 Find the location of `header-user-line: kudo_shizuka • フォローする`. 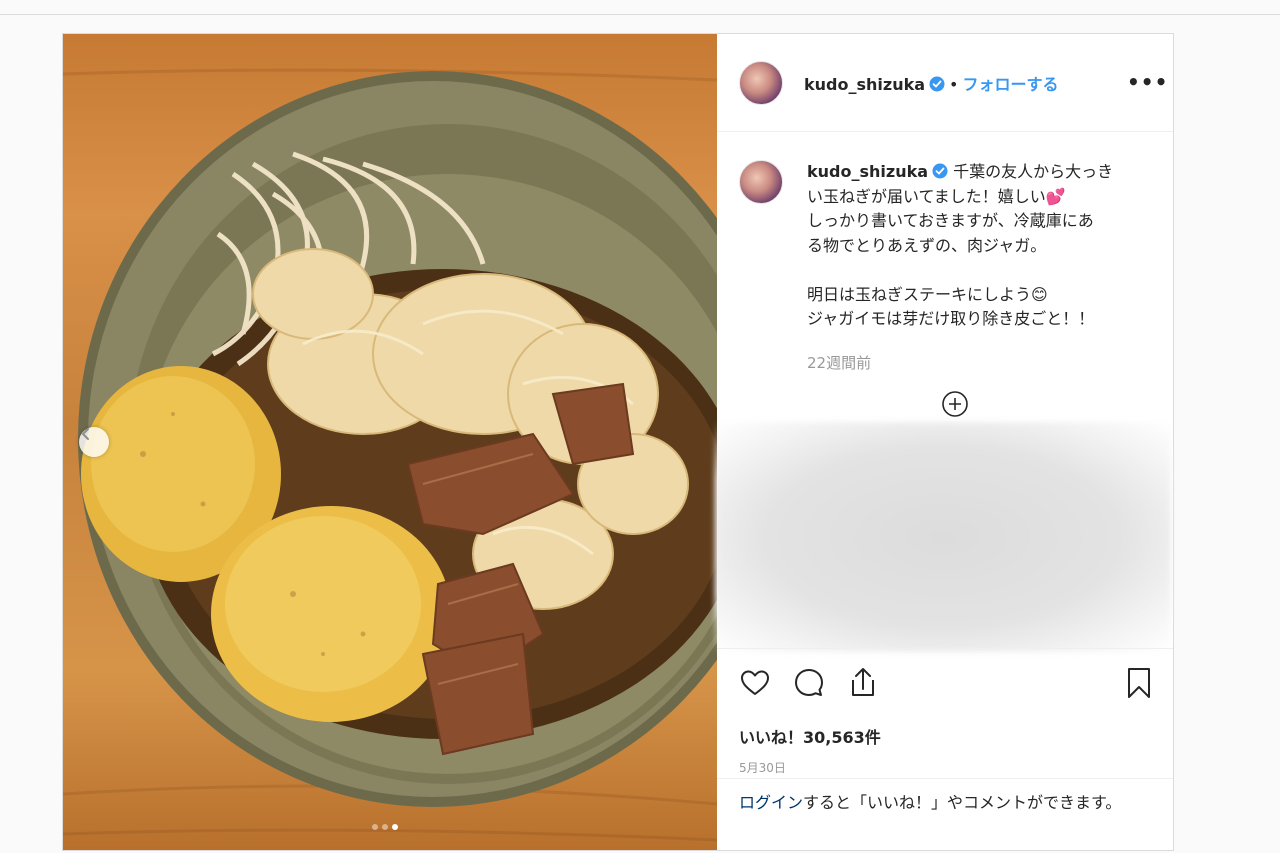

header-user-line: kudo_shizuka • フォローする is located at coordinates (931, 83).